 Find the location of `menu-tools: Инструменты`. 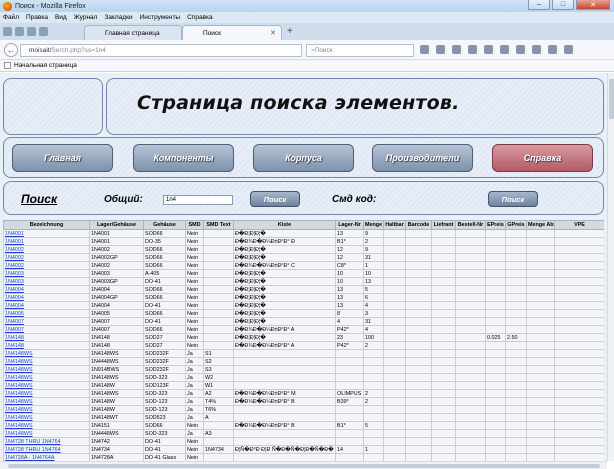

menu-tools: Инструменты is located at coordinates (160, 17).